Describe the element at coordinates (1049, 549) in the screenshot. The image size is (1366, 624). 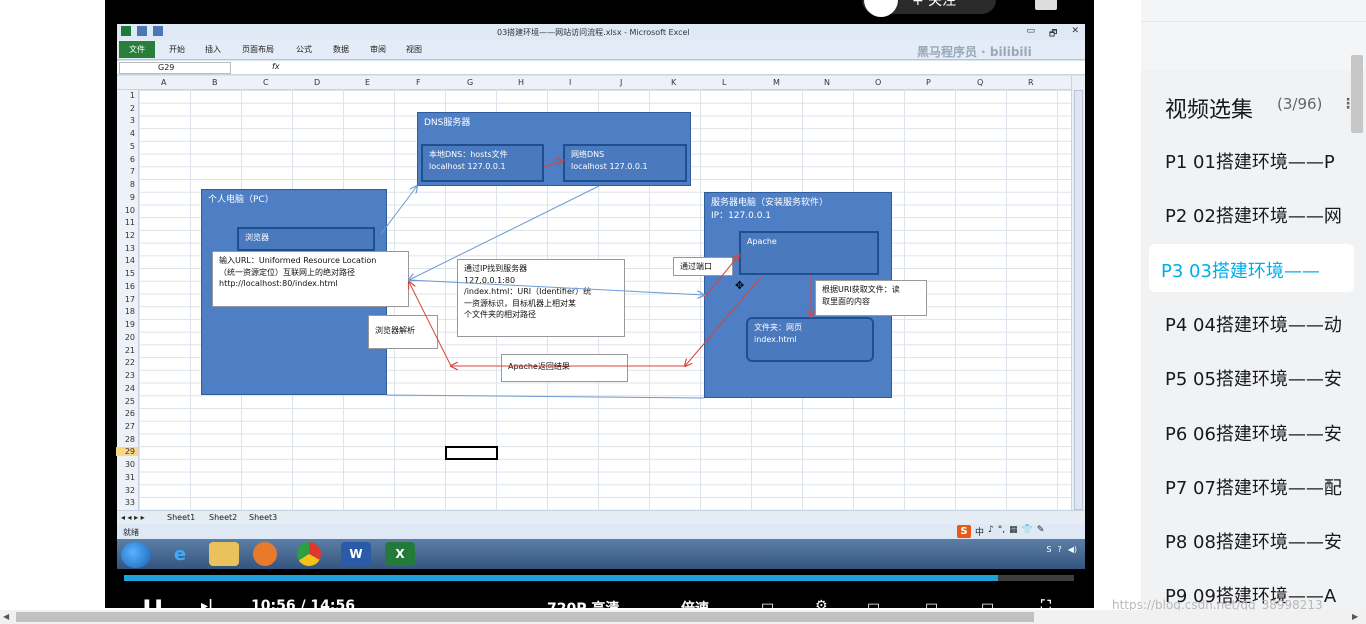
I see `tray-sogou-icon: S` at that location.